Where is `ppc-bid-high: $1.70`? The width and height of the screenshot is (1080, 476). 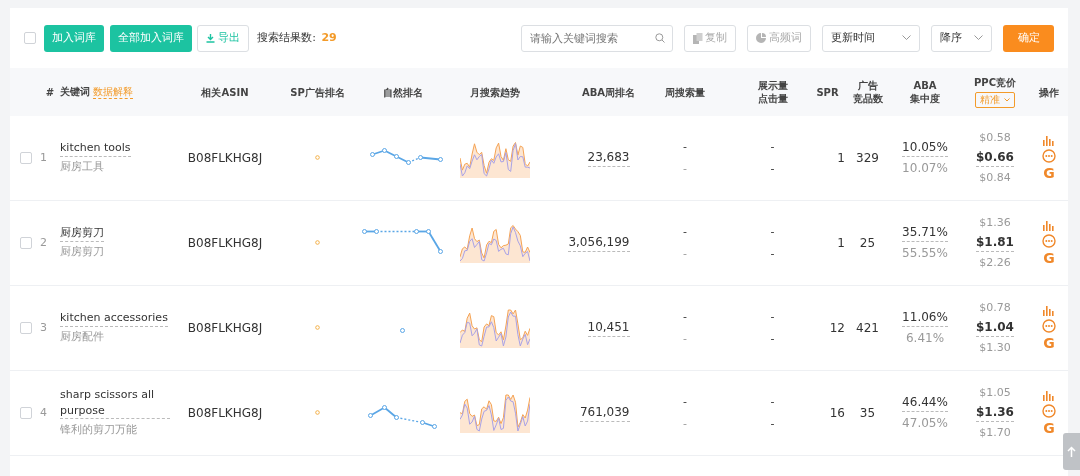
ppc-bid-high: $1.70 is located at coordinates (995, 432).